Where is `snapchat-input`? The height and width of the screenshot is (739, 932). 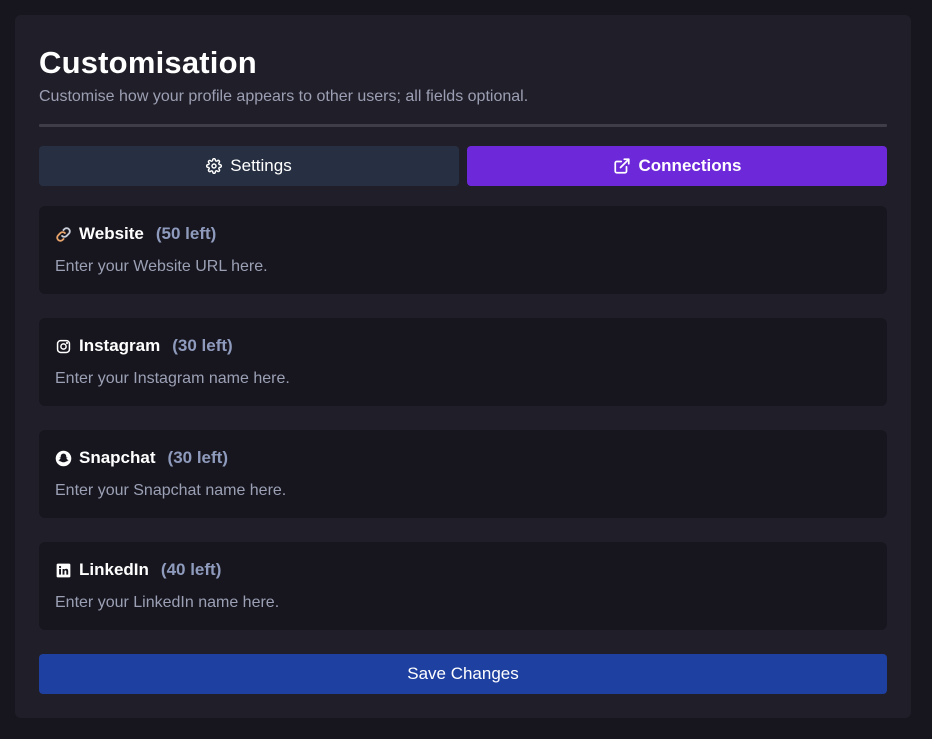
snapchat-input is located at coordinates (460, 491).